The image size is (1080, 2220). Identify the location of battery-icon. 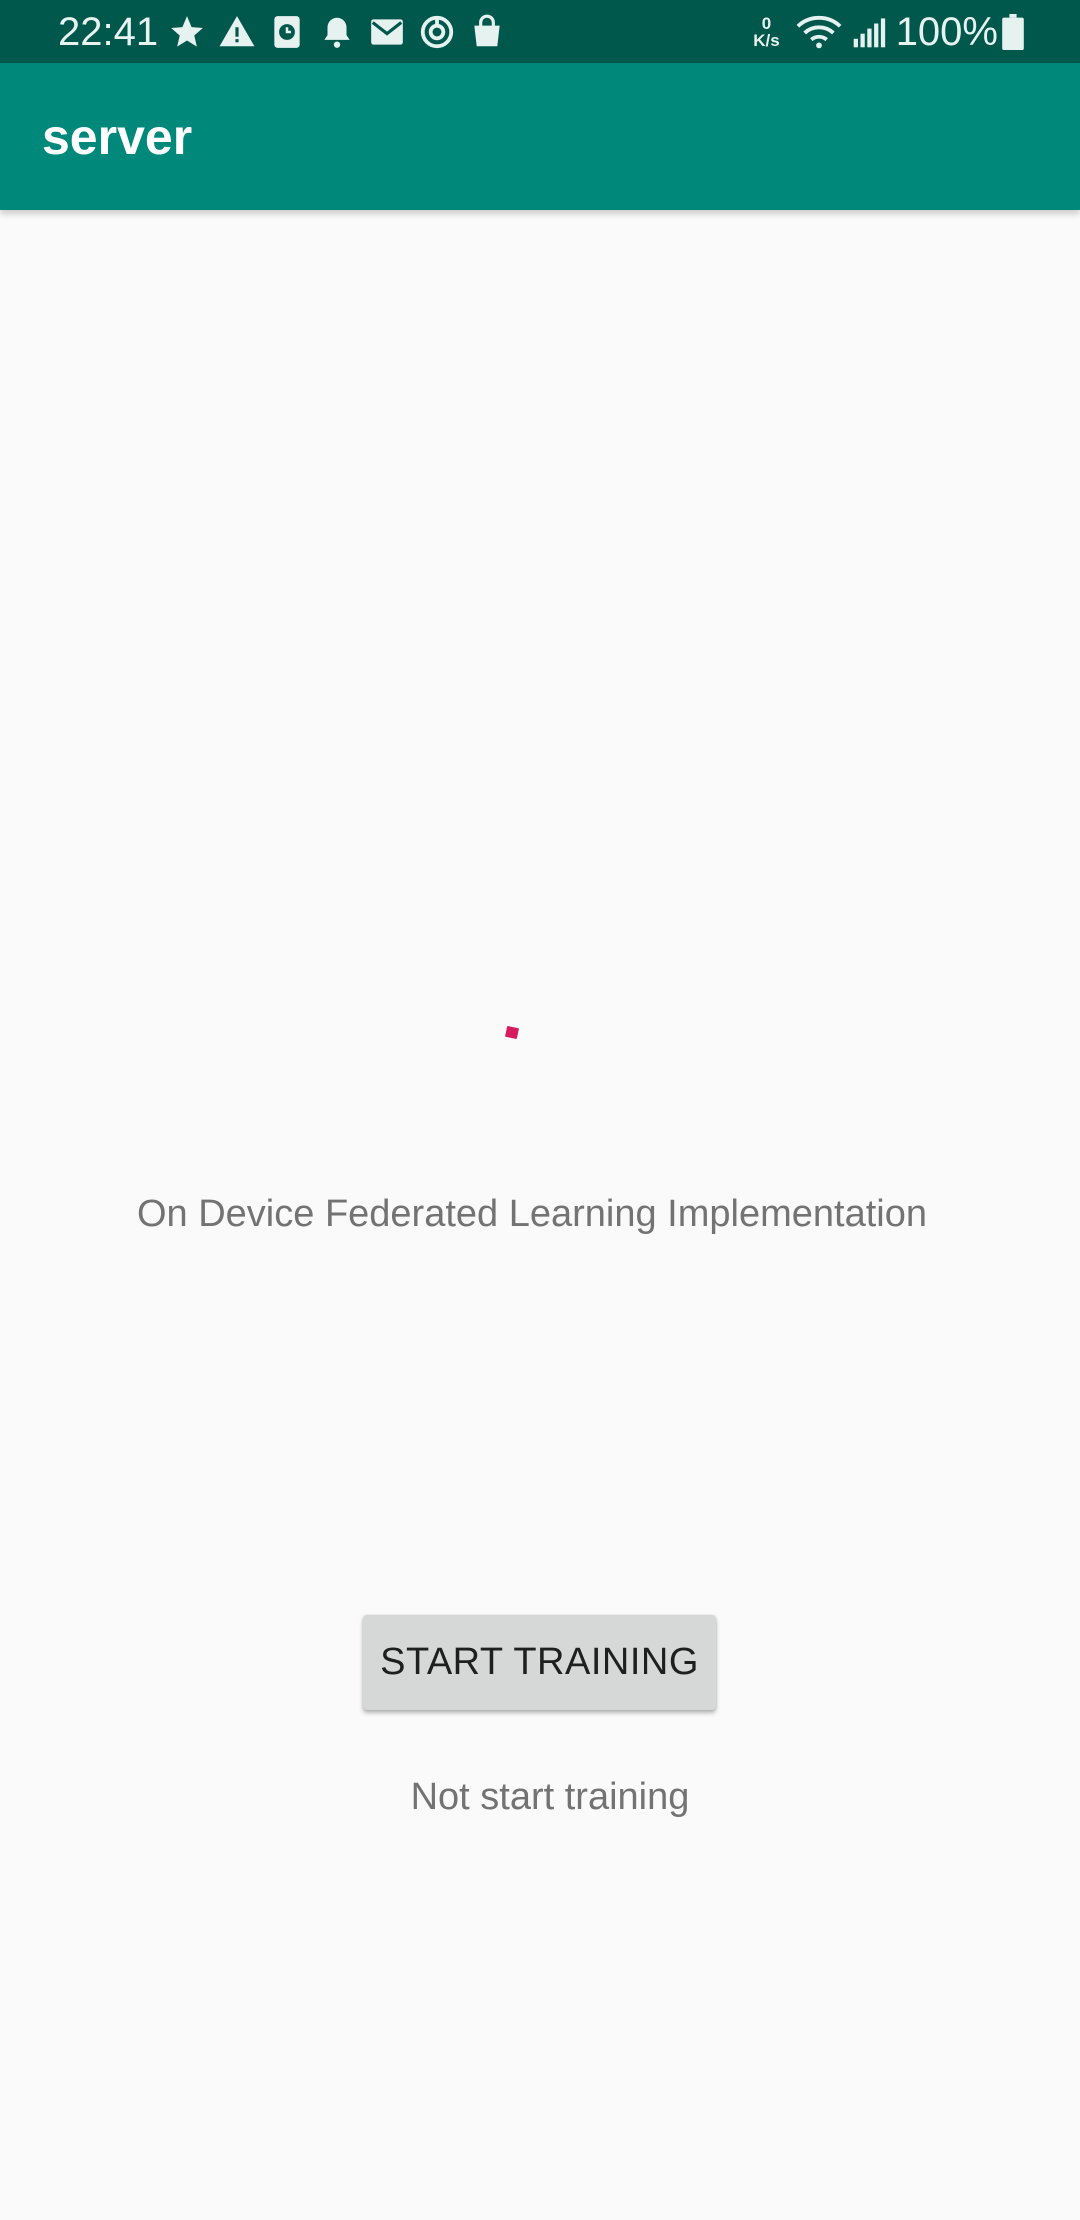
(1013, 32).